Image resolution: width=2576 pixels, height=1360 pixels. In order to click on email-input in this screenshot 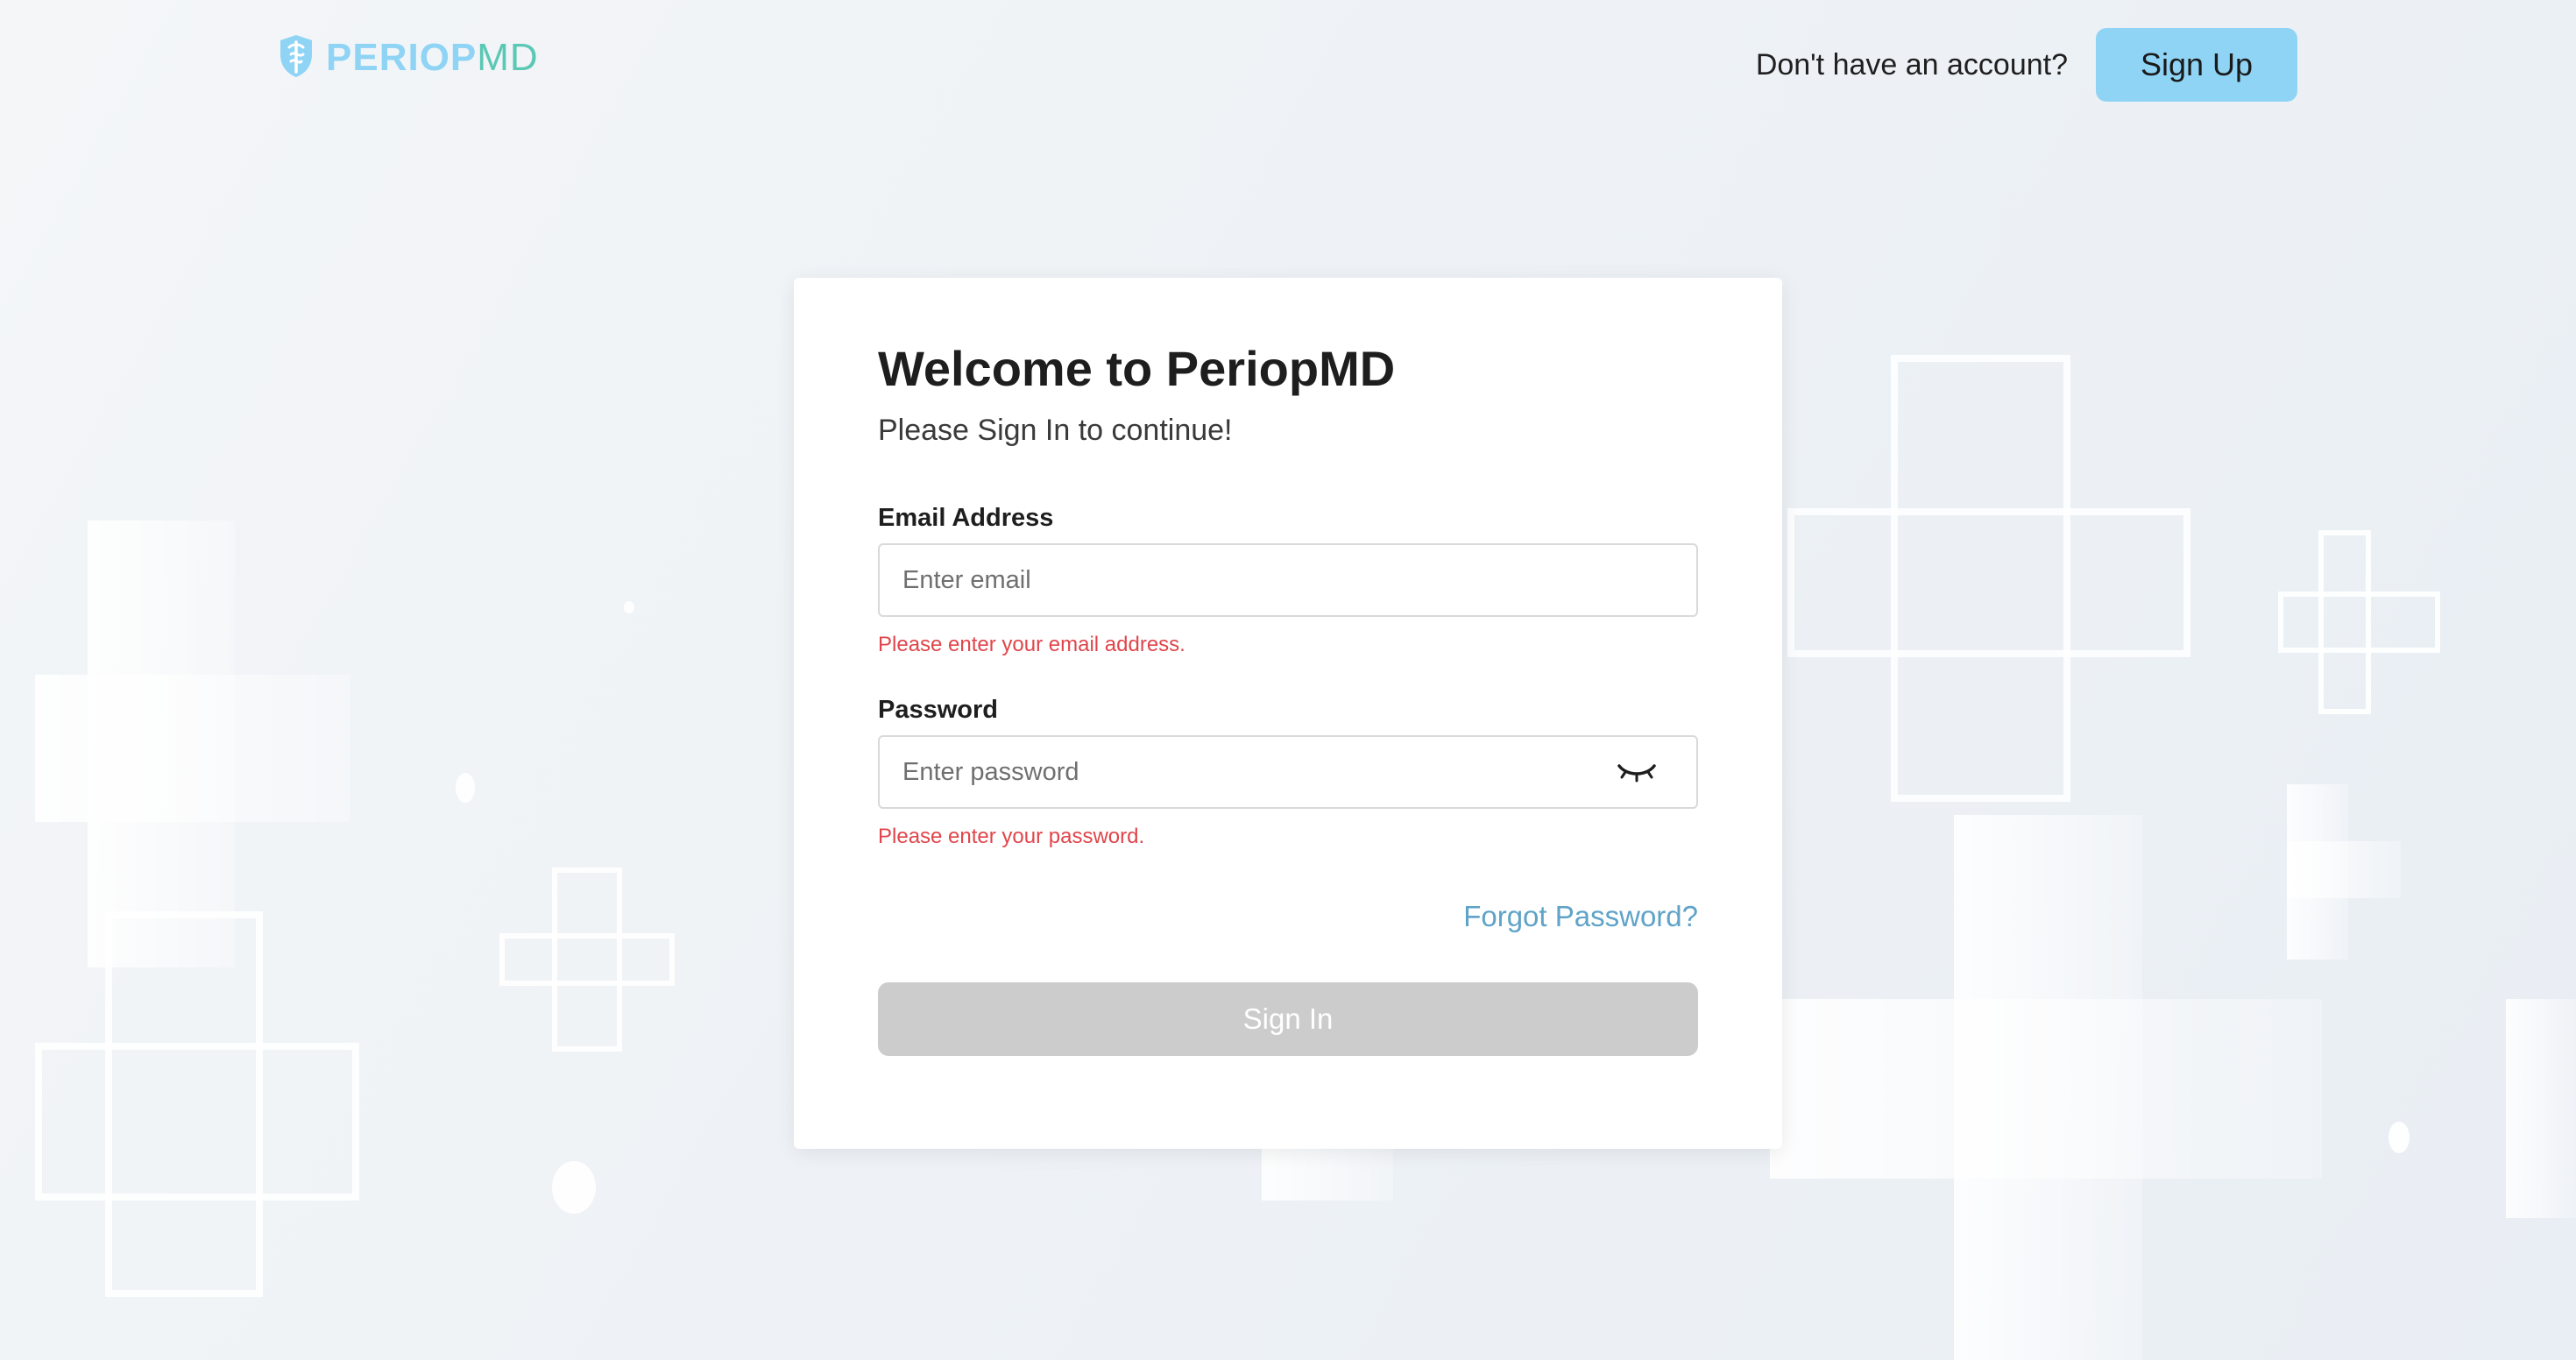, I will do `click(1288, 580)`.